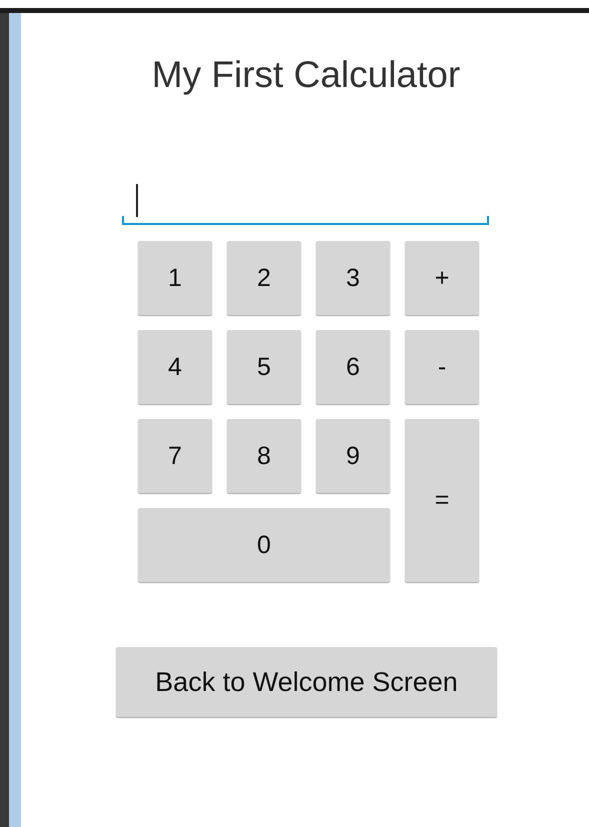 The height and width of the screenshot is (827, 589). I want to click on key-button: 4, so click(175, 367).